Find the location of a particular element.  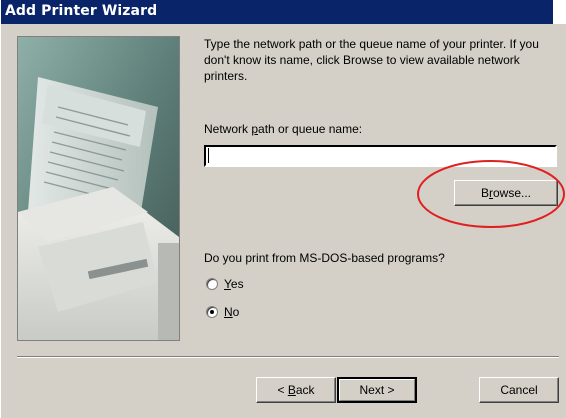

radio-no-button is located at coordinates (212, 312).